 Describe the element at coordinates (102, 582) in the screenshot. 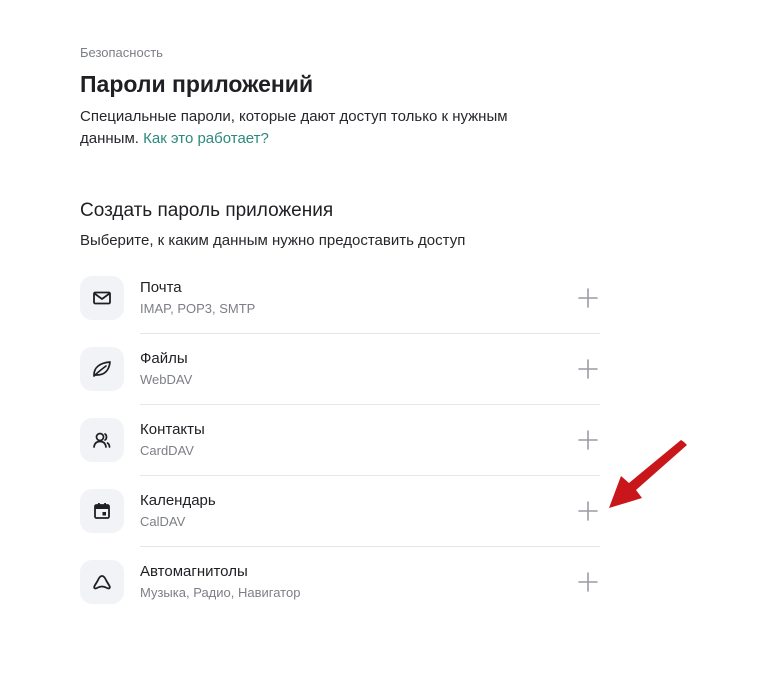

I see `car-audio-icon` at that location.